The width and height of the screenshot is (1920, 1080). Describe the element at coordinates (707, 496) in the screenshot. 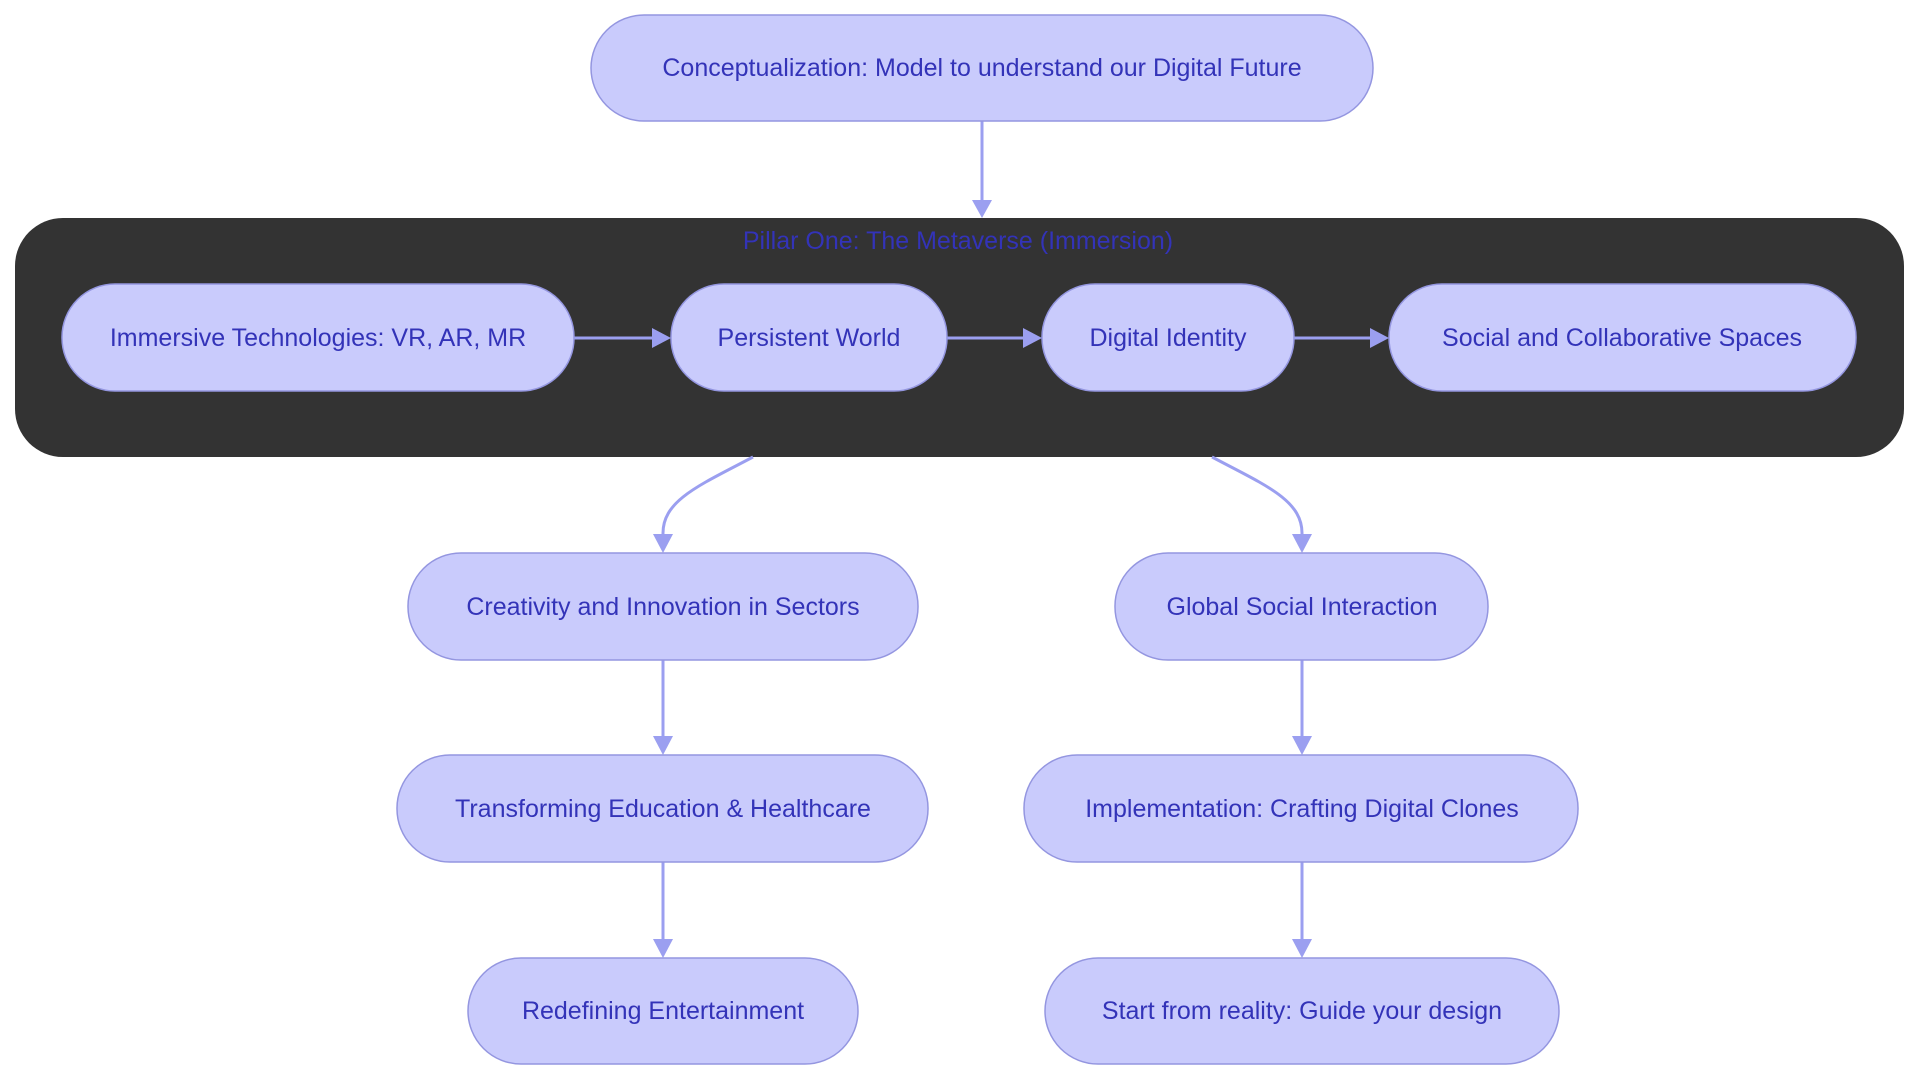

I see `edge-subgraph-to-creativity` at that location.